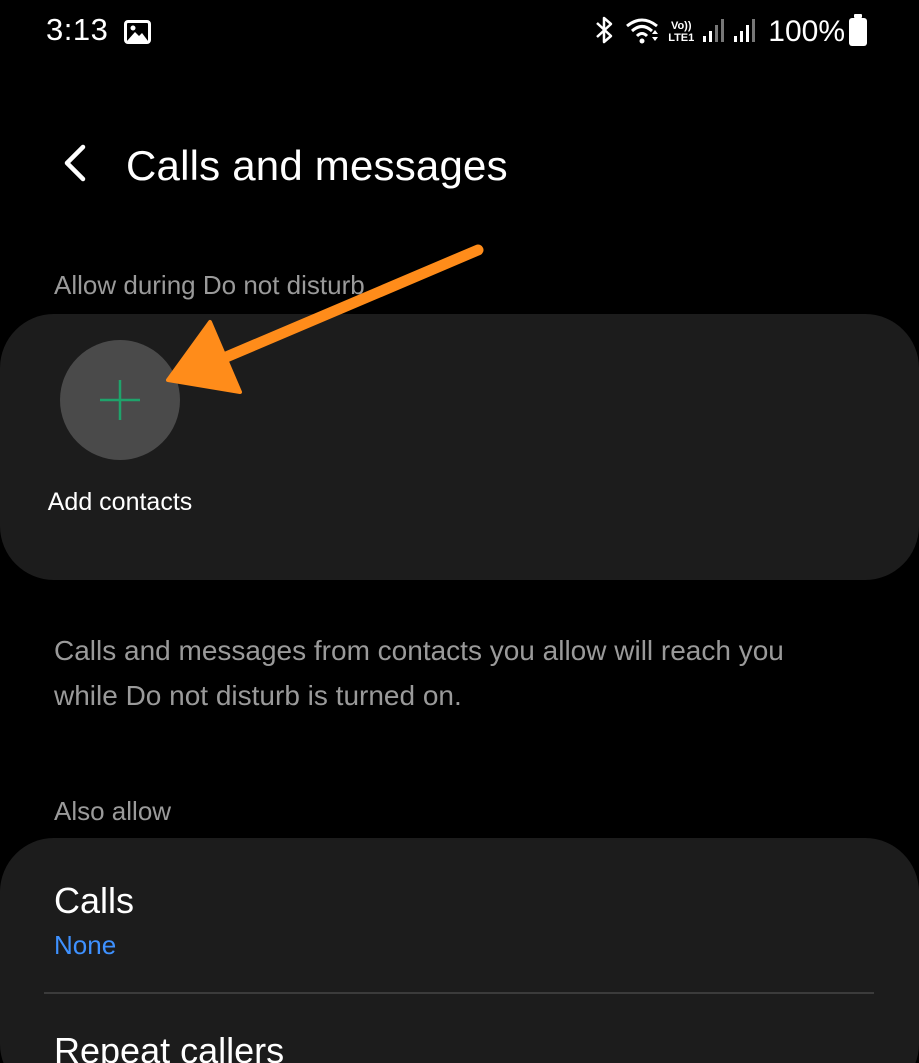 The height and width of the screenshot is (1063, 919). I want to click on add-contacts-label: Add contacts, so click(120, 502).